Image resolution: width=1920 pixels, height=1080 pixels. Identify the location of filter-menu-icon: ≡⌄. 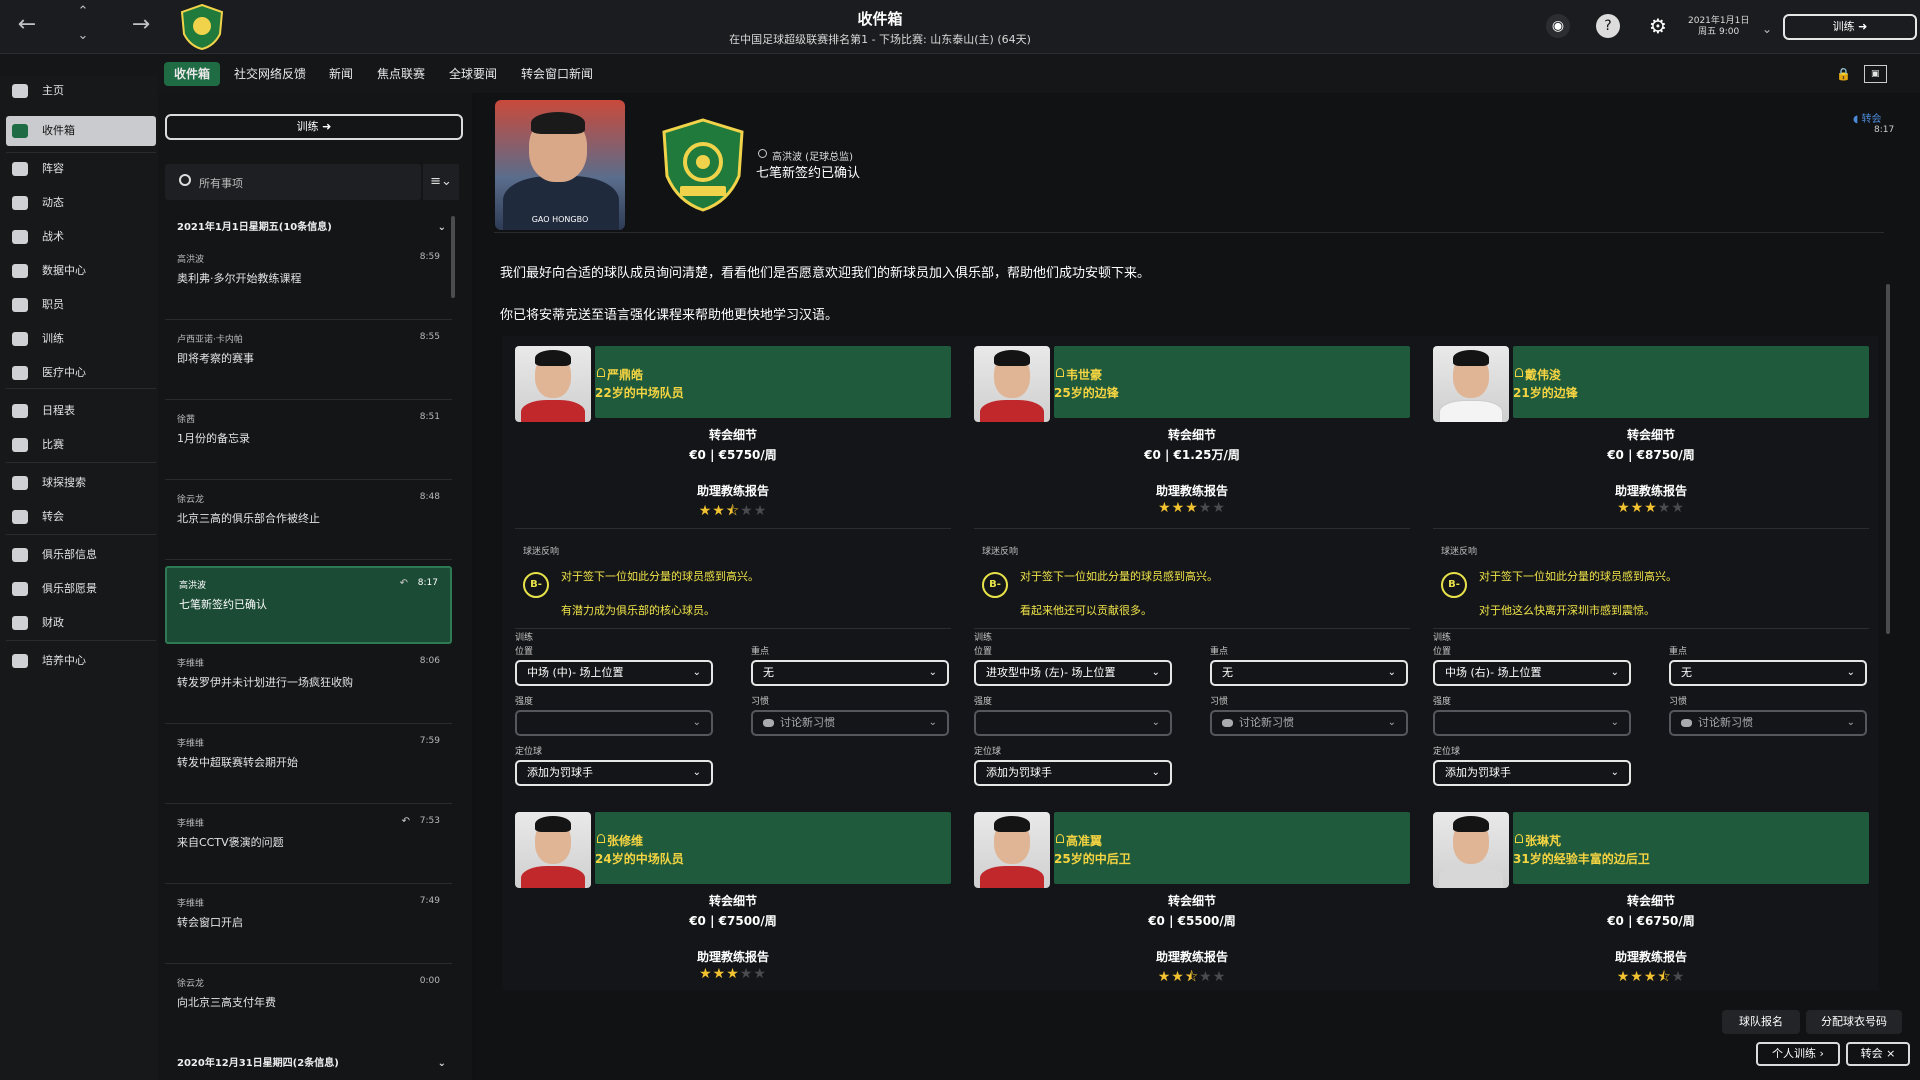
(441, 182).